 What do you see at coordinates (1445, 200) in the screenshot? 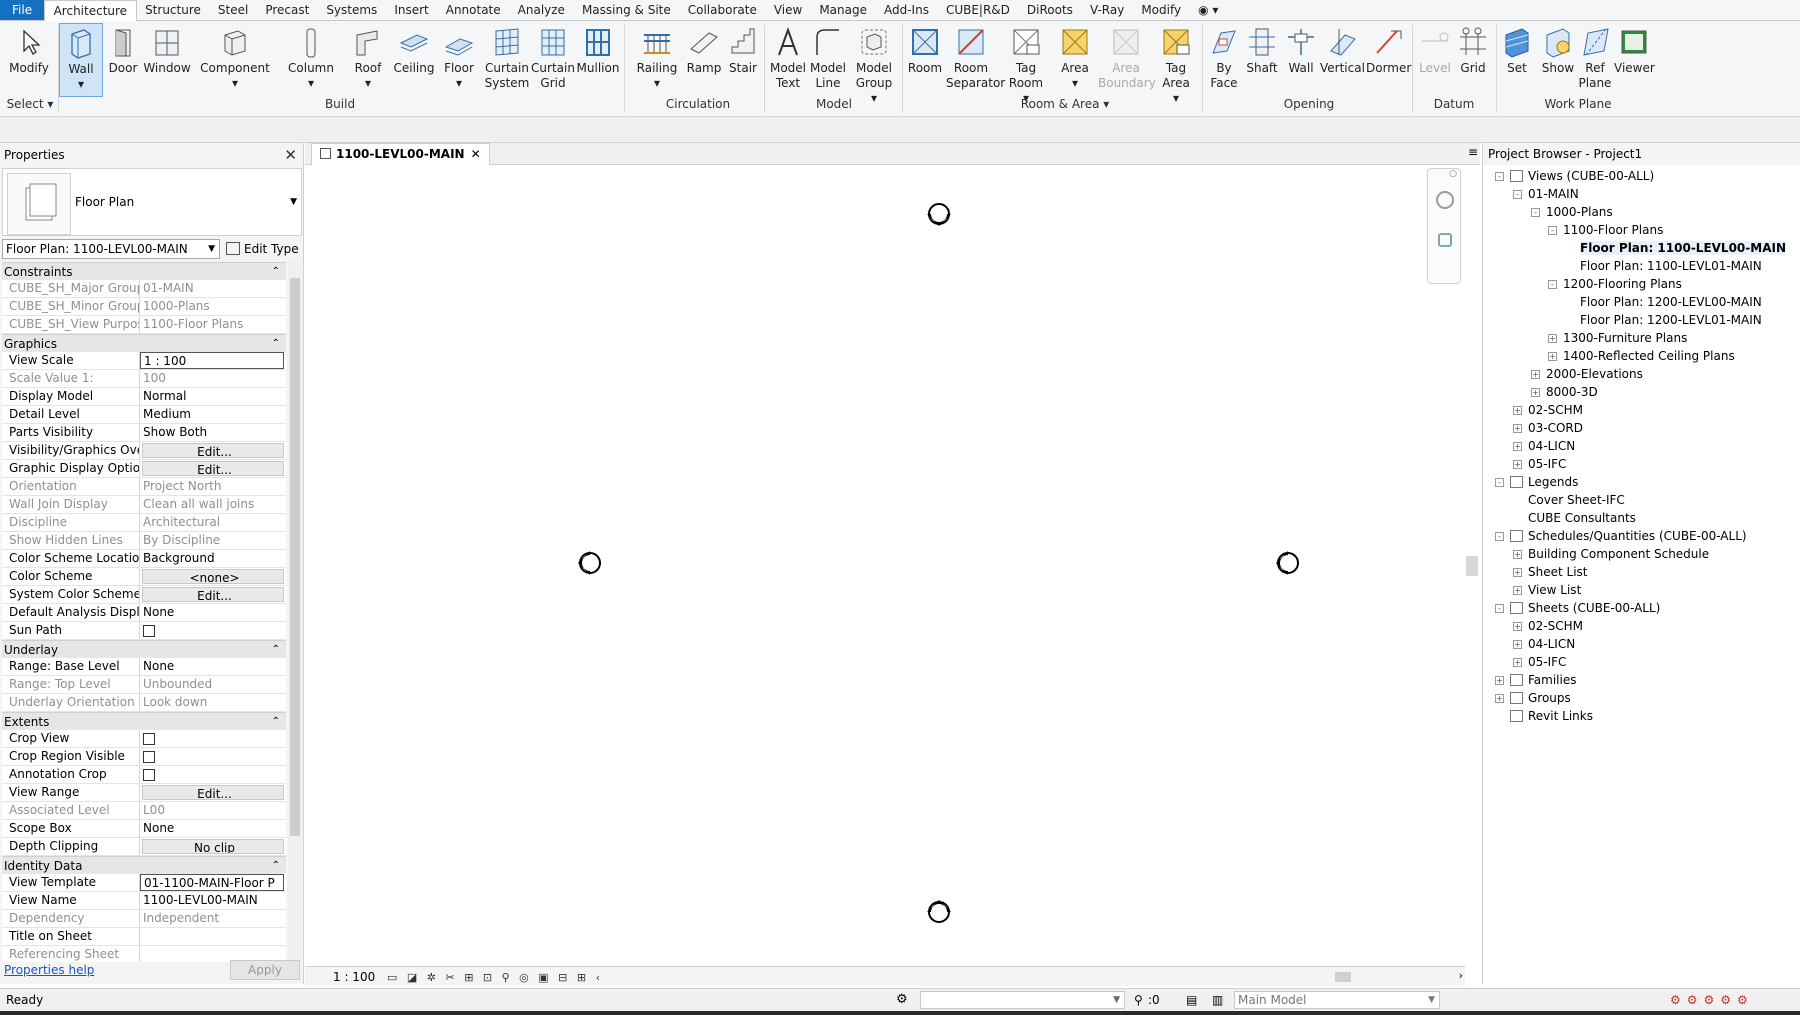
I see `steering-wheel-icon` at bounding box center [1445, 200].